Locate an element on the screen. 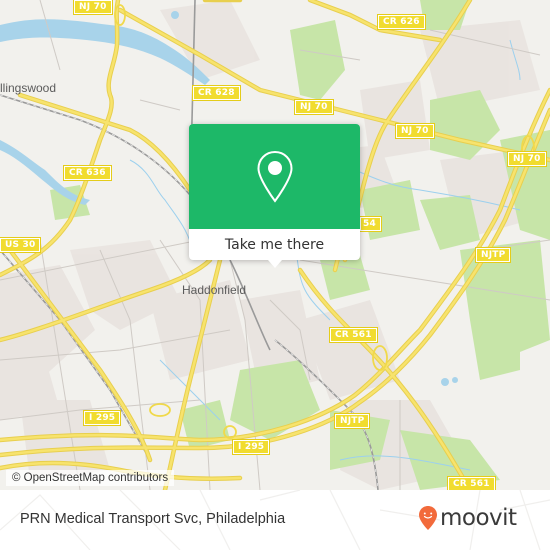  location-popup: Take me there is located at coordinates (274, 196).